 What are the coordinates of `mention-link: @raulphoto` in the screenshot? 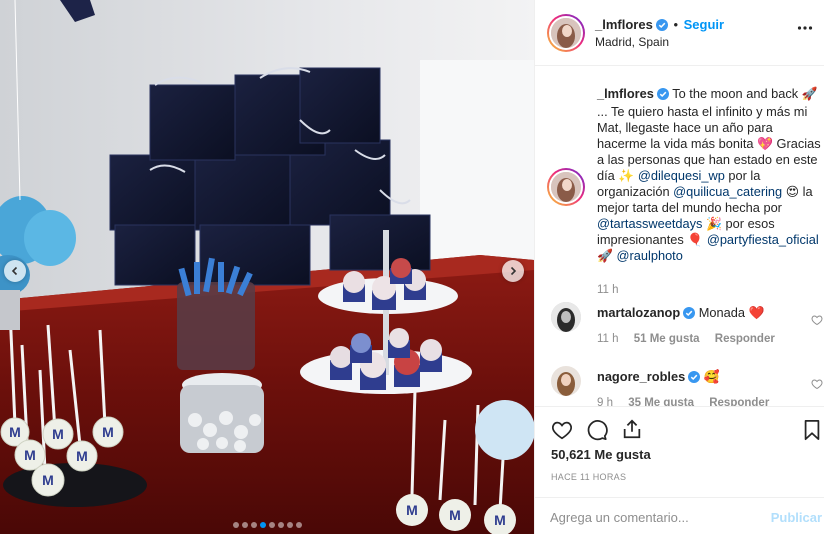 It's located at (650, 255).